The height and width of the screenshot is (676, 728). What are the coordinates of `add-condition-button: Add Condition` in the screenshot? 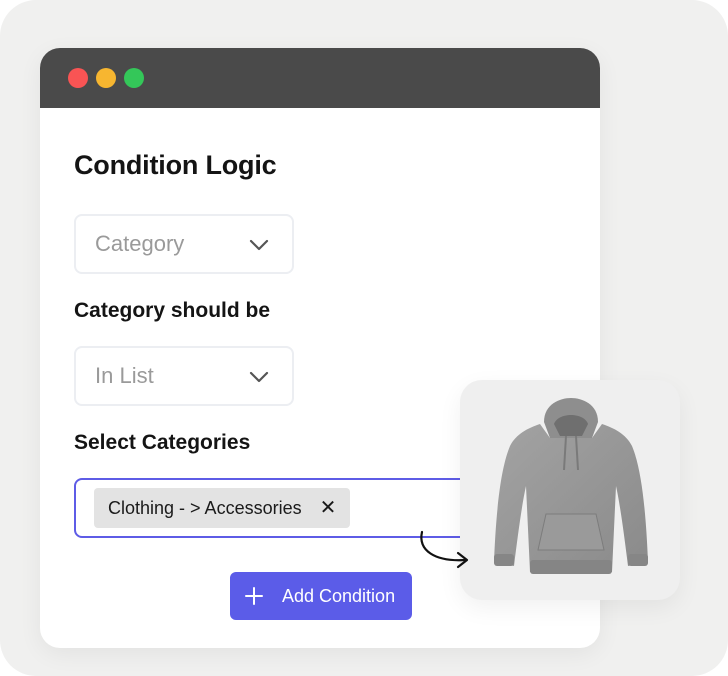 It's located at (321, 596).